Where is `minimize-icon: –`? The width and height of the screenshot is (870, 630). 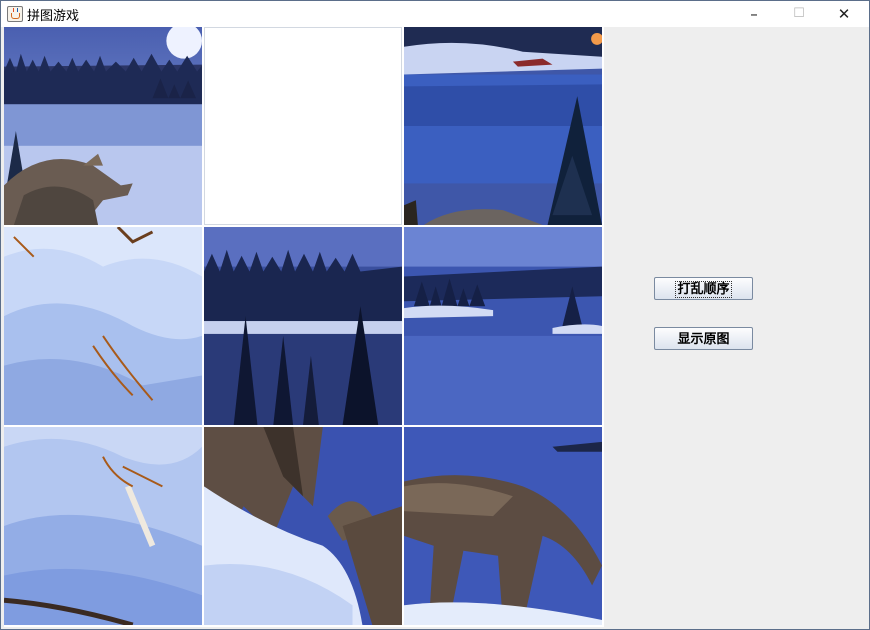
minimize-icon: – is located at coordinates (754, 14).